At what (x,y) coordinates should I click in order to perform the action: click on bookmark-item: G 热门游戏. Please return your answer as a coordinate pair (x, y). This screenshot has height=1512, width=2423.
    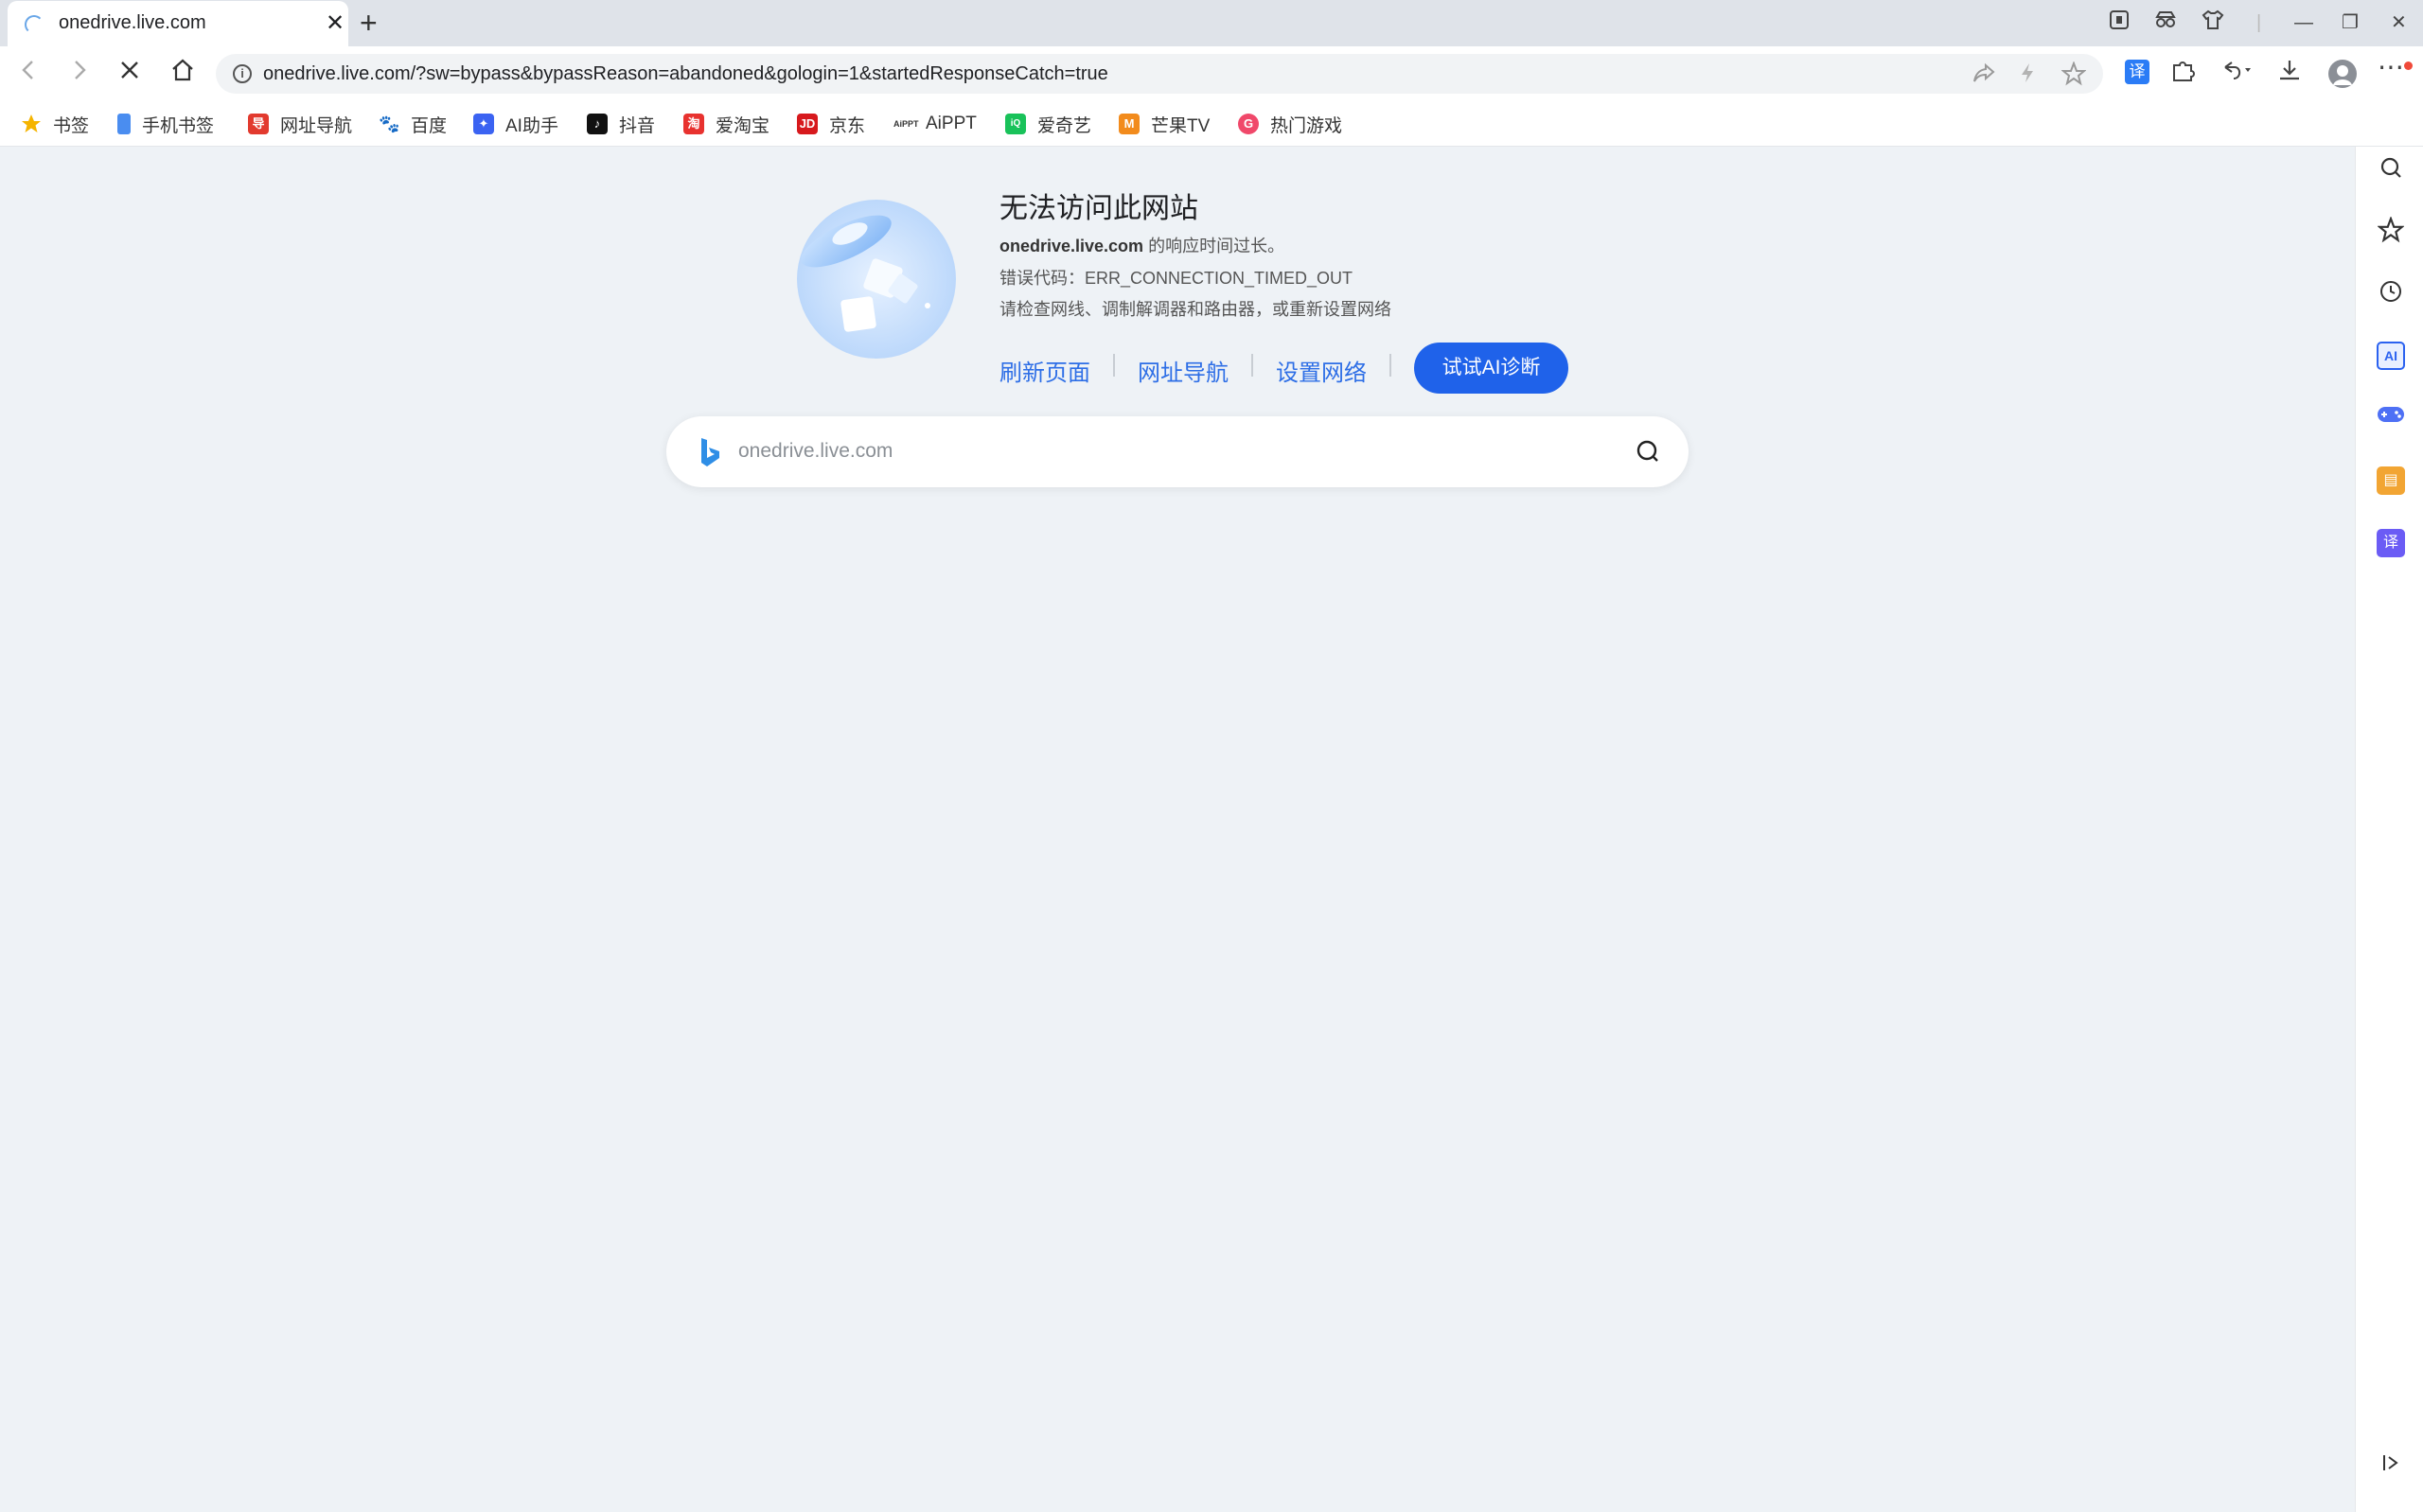
    Looking at the image, I should click on (1290, 124).